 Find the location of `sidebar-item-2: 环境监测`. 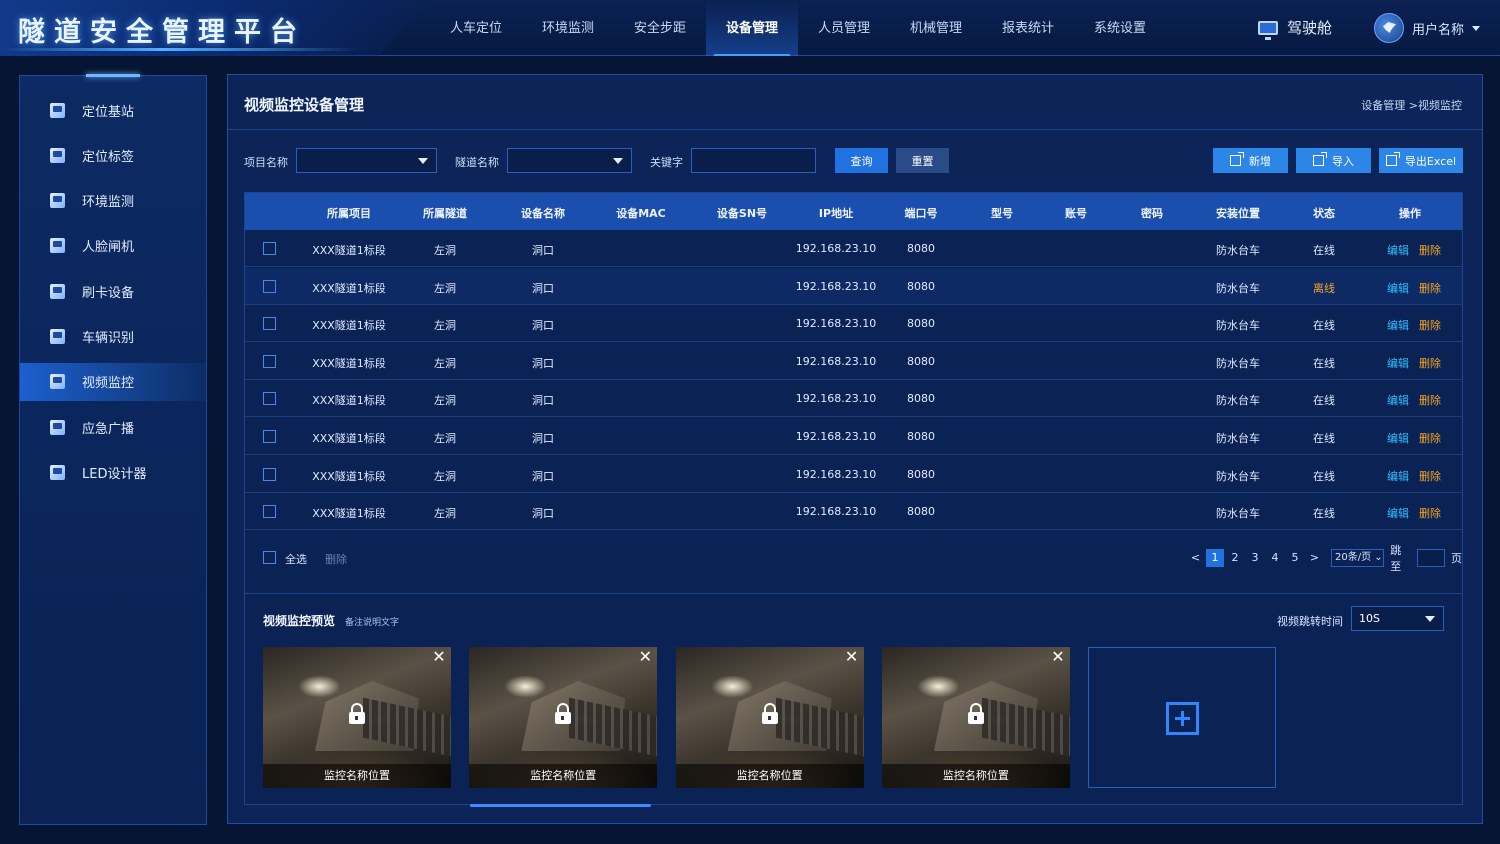

sidebar-item-2: 环境监测 is located at coordinates (113, 201).